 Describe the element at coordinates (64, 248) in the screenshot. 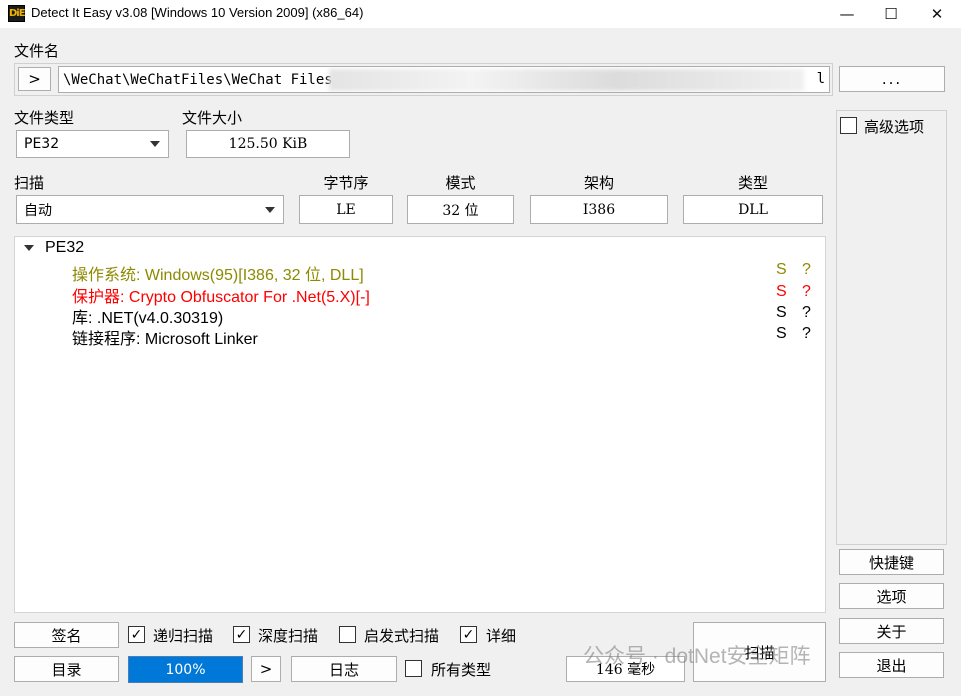

I see `tree-root: PE32` at that location.